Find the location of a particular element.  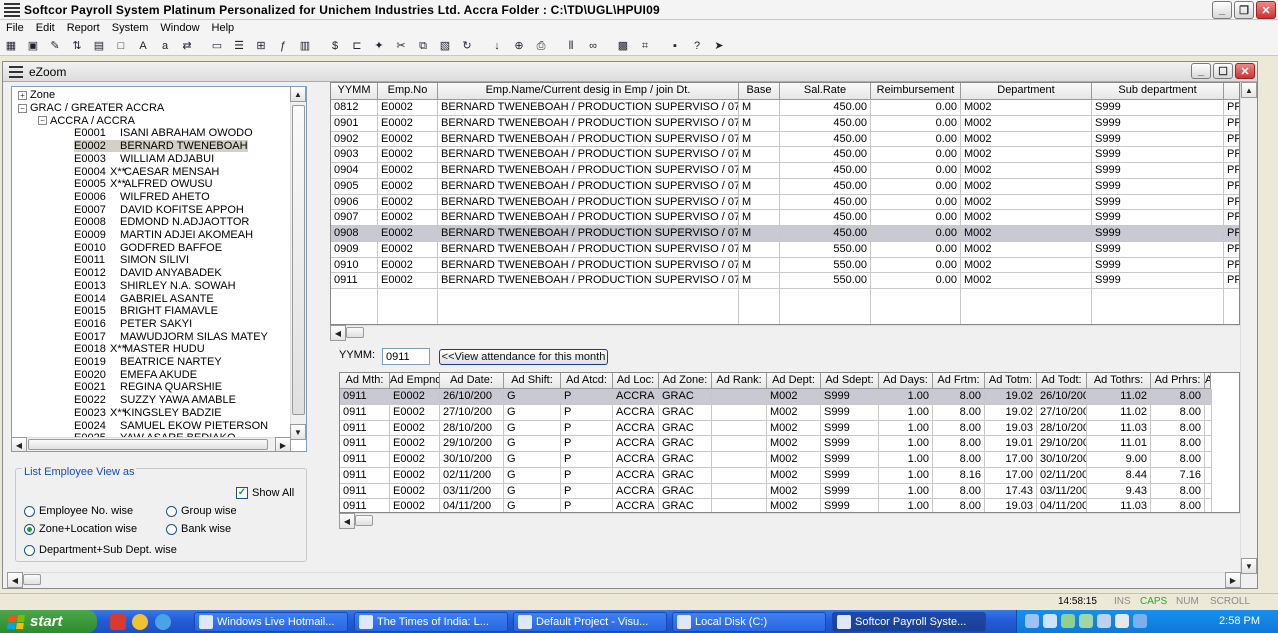

frame-icon: □ is located at coordinates (121, 46).